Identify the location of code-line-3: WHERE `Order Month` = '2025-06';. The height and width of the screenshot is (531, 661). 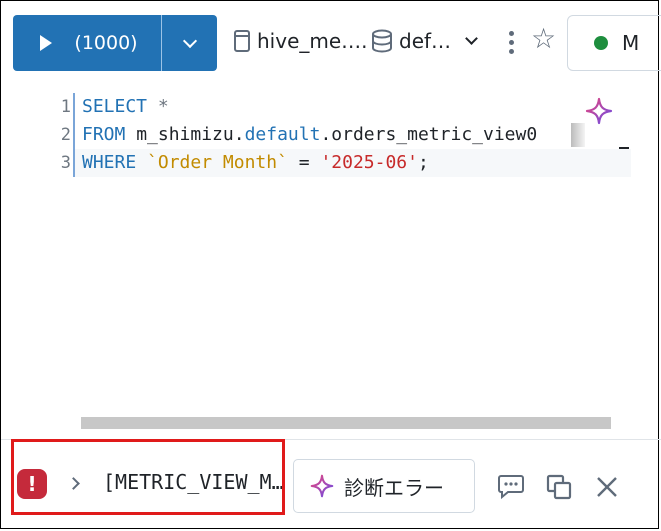
(255, 163).